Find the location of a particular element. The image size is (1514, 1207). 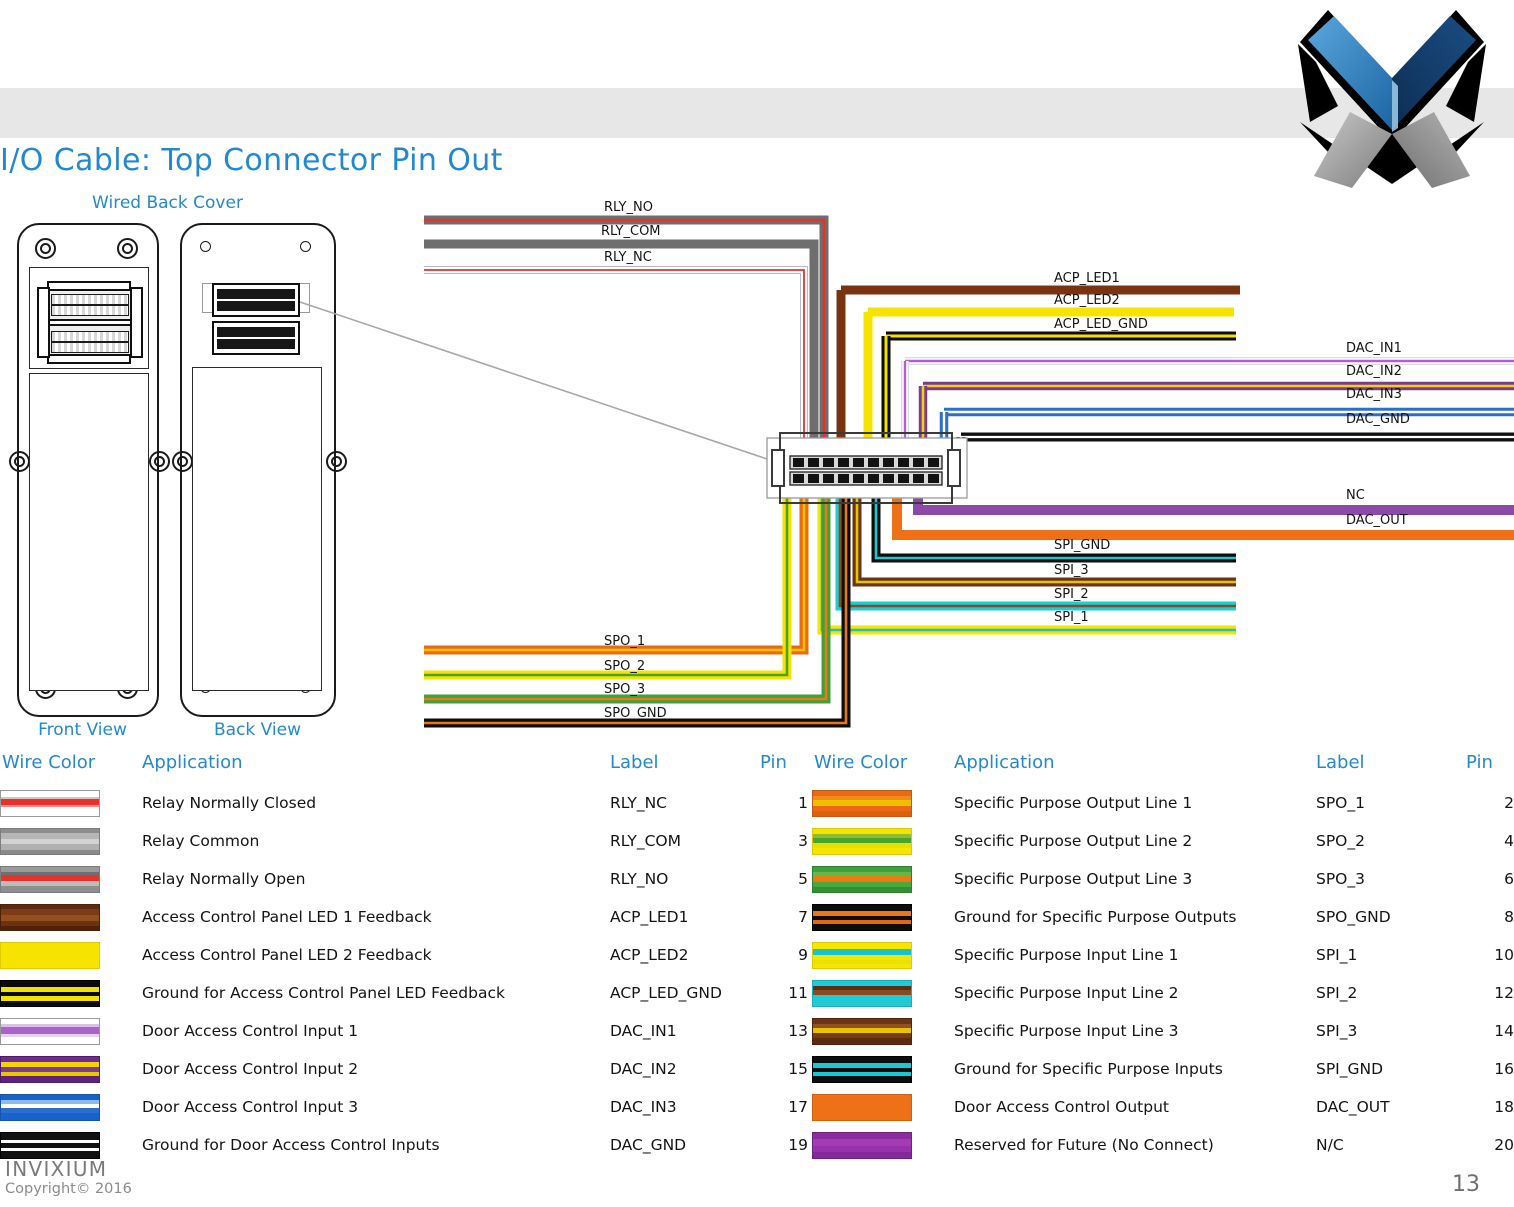

cell-label: SPI_2 is located at coordinates (1337, 993).